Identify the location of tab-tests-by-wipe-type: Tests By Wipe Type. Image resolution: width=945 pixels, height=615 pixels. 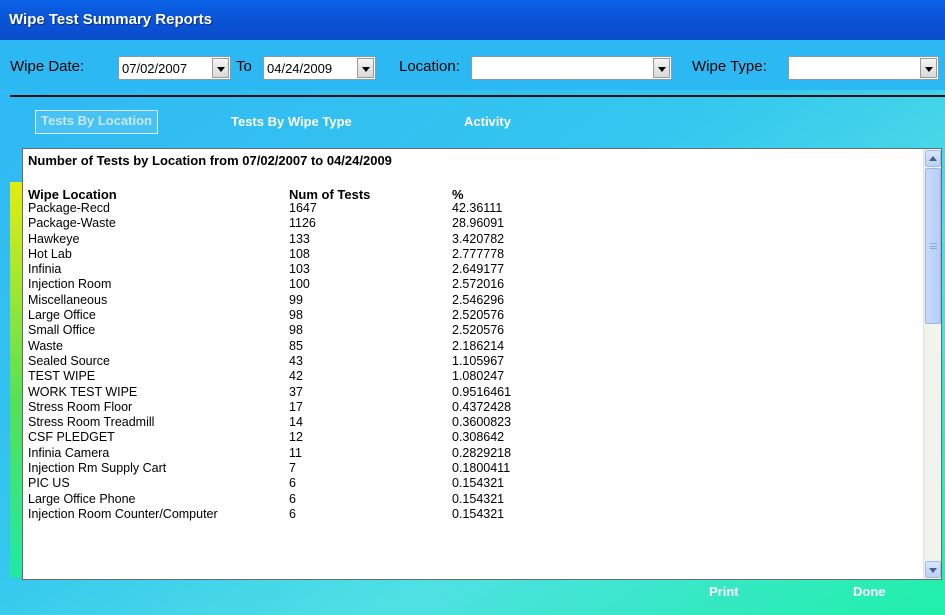
(291, 123).